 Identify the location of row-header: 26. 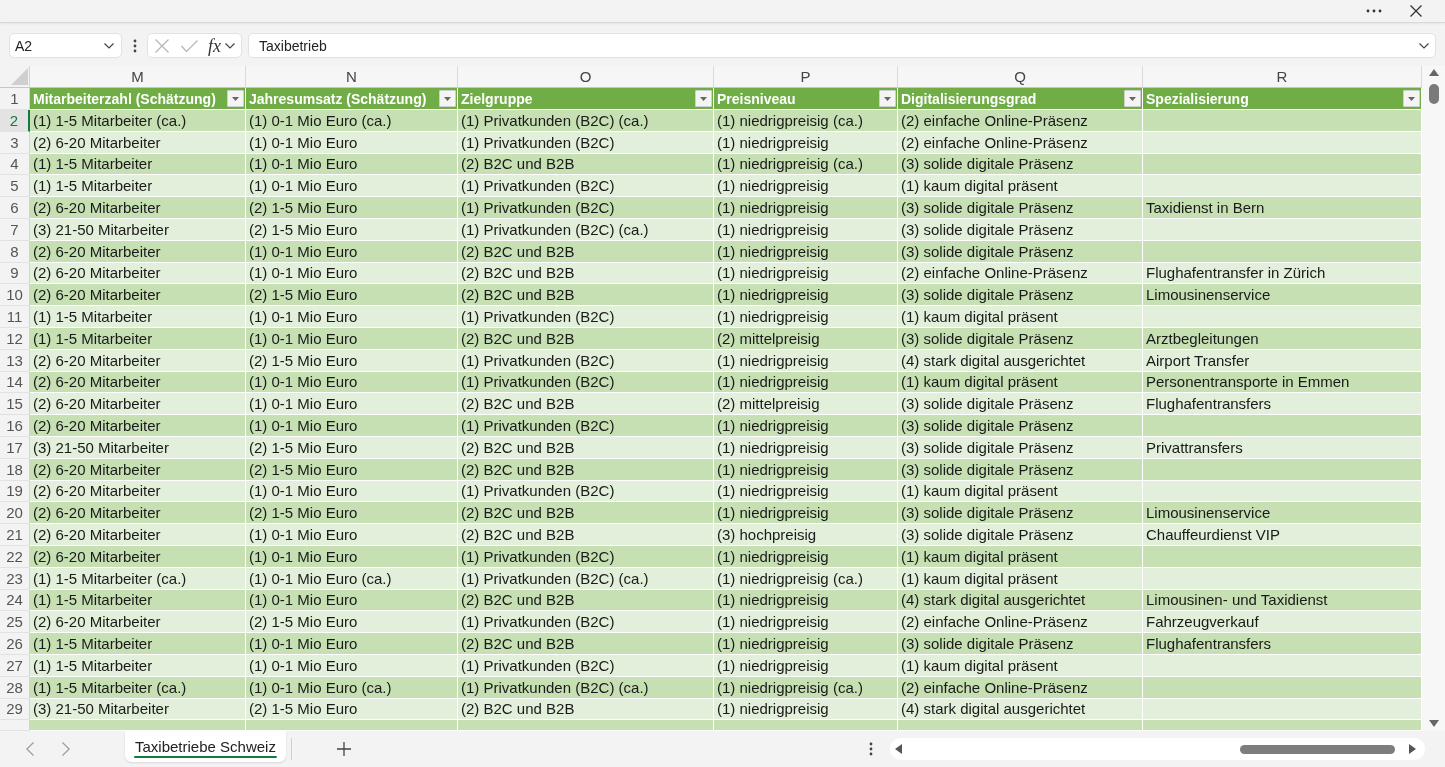
(15, 644).